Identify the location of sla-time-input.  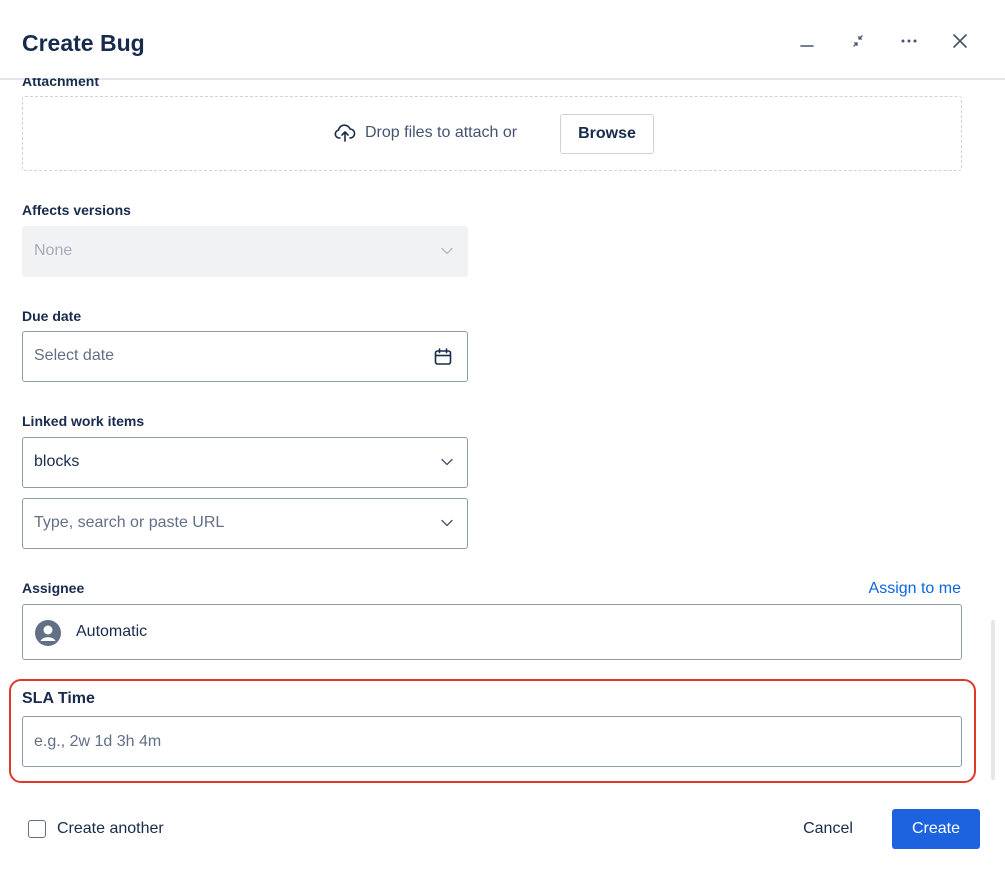
(492, 741).